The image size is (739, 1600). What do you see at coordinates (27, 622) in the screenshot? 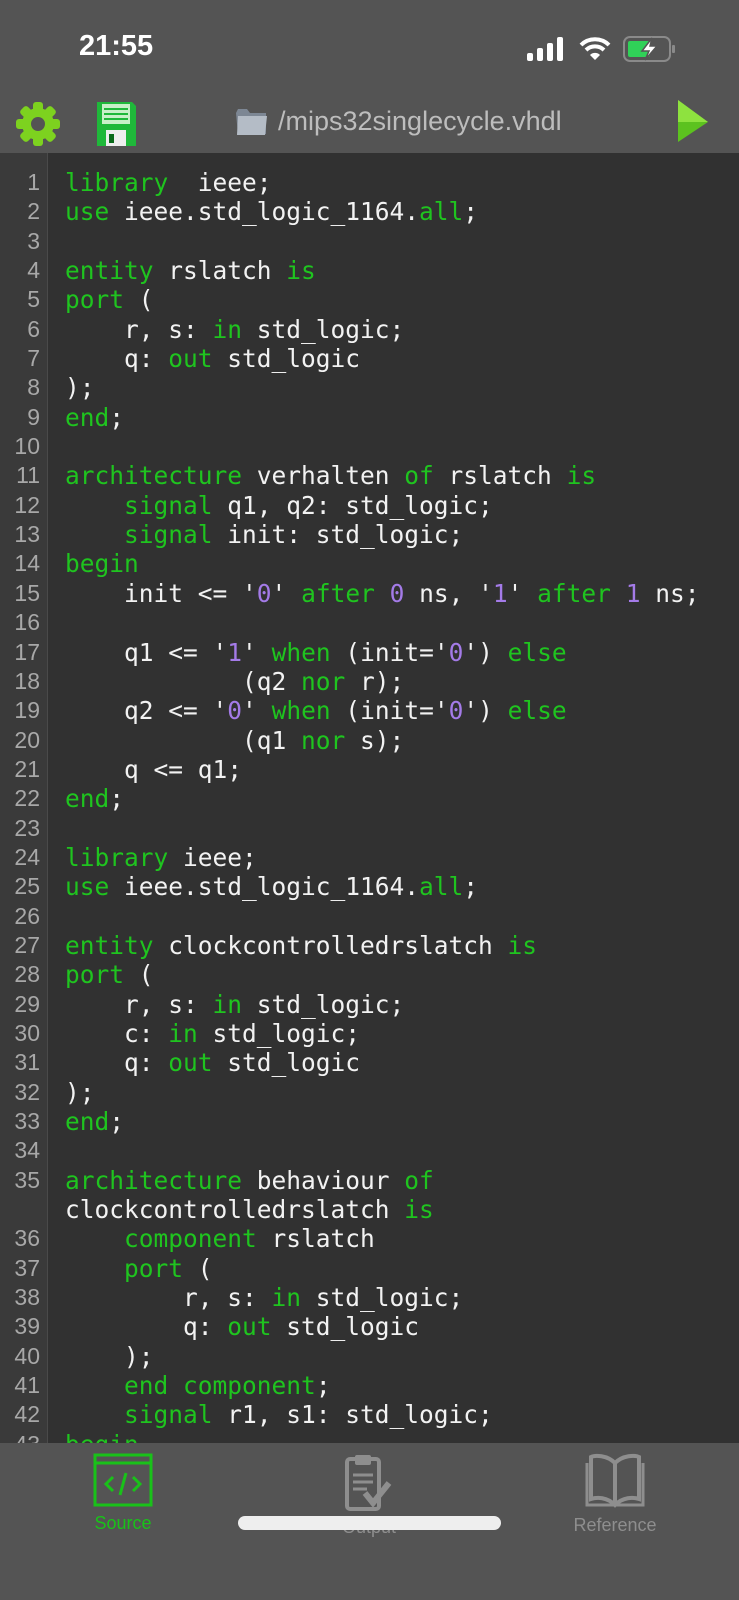
I see `line-number: 16` at bounding box center [27, 622].